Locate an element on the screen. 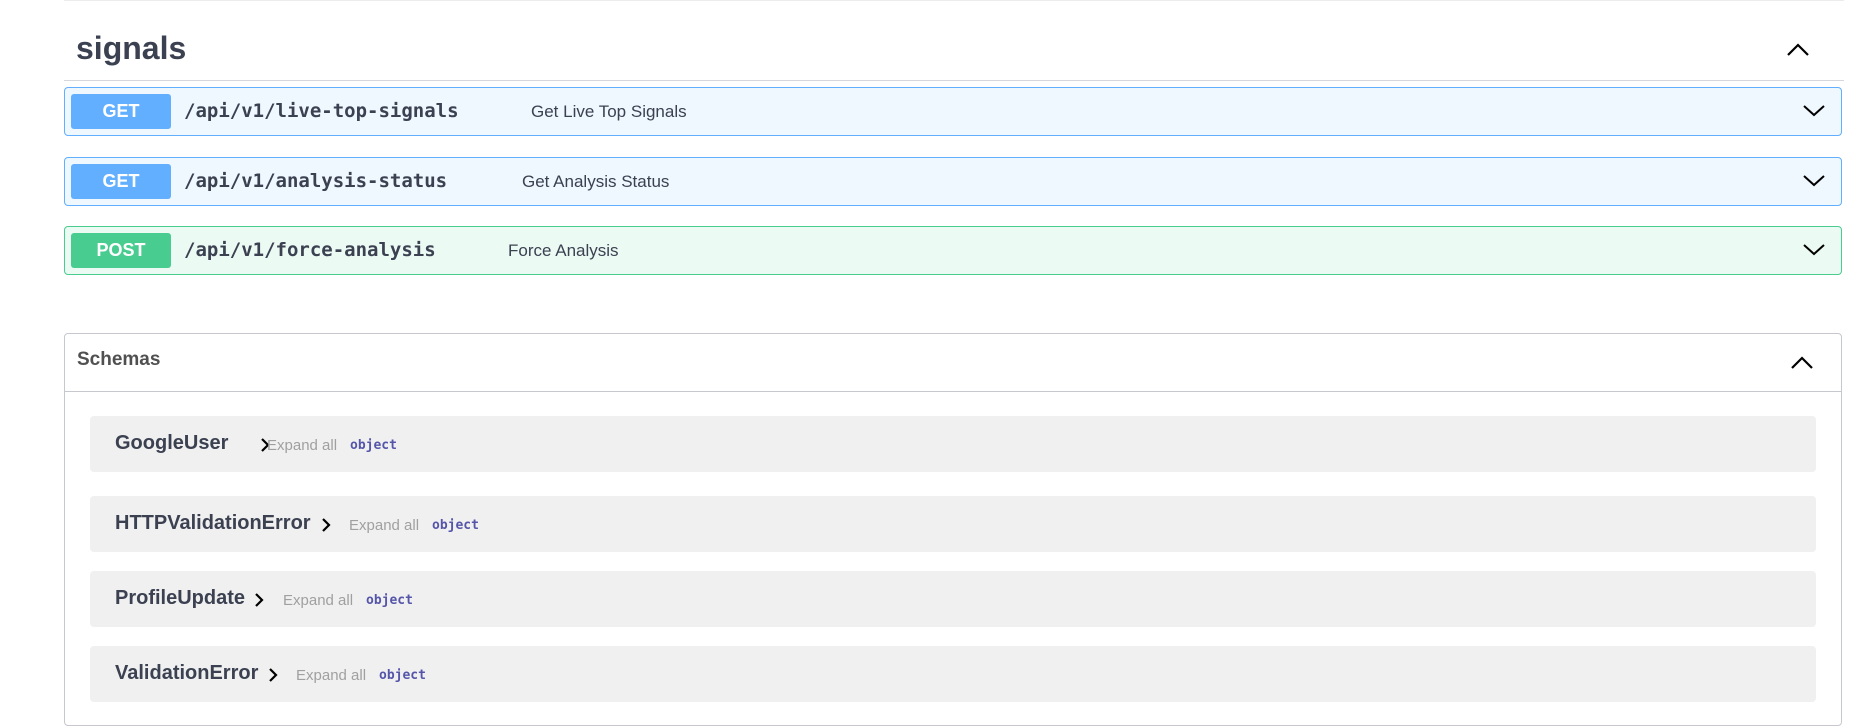  schemas-title: Schemas is located at coordinates (119, 359).